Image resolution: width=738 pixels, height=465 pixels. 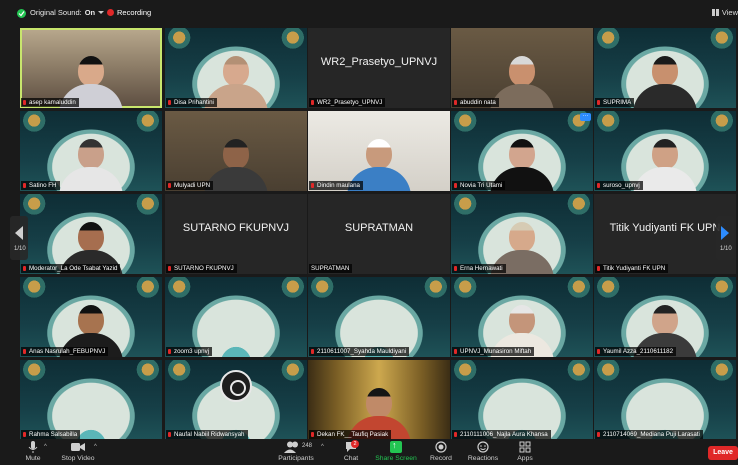 I want to click on participant-name: Rahma Salsabilla, so click(x=53, y=434).